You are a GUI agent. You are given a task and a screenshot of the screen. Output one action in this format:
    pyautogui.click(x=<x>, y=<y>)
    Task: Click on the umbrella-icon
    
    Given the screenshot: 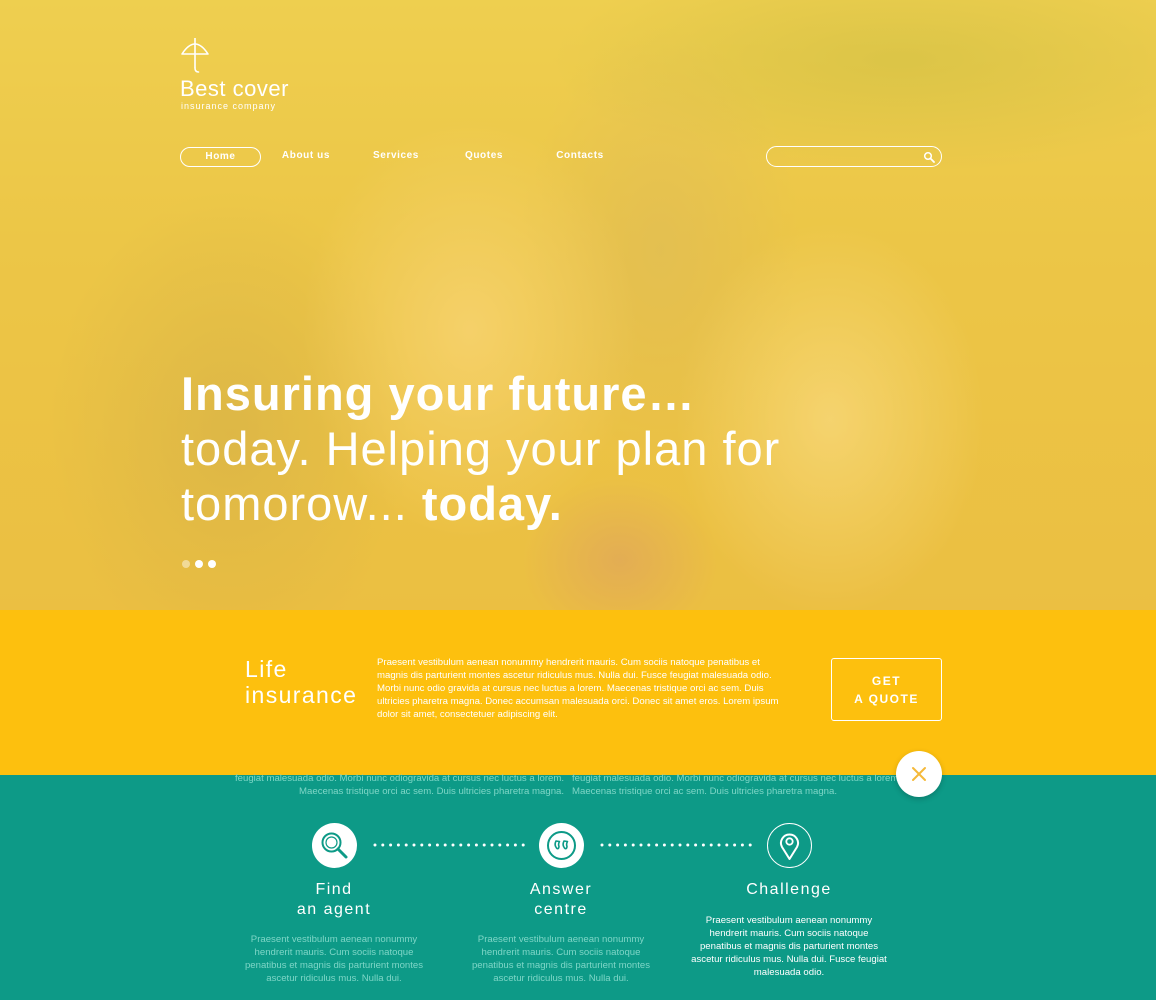 What is the action you would take?
    pyautogui.click(x=195, y=55)
    